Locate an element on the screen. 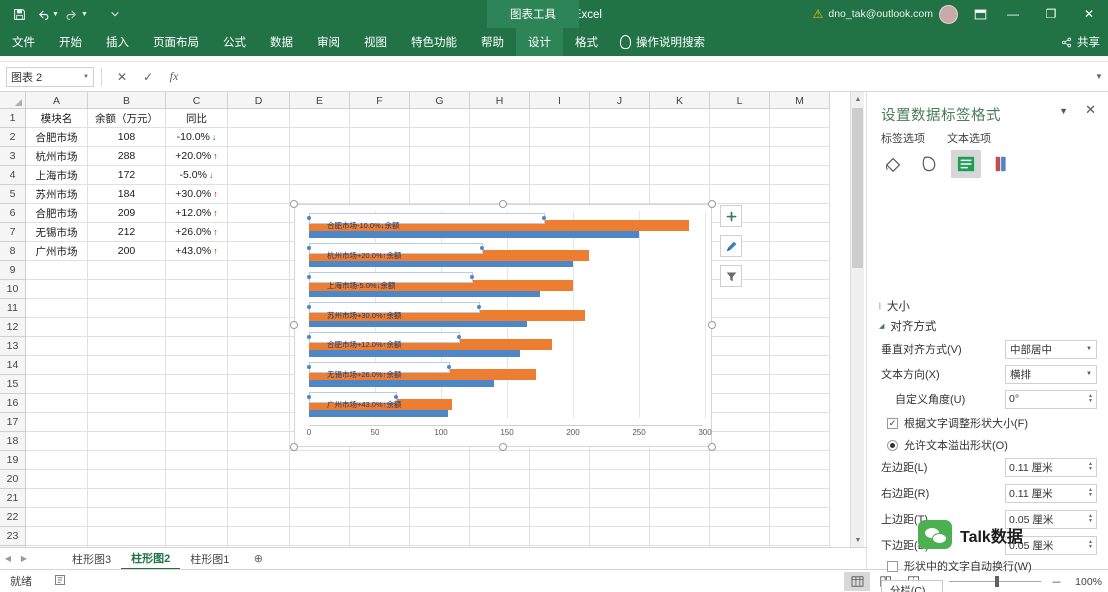 This screenshot has width=1108, height=592. data-label-text: 无锡市场+26.0%↑余额 is located at coordinates (364, 374).